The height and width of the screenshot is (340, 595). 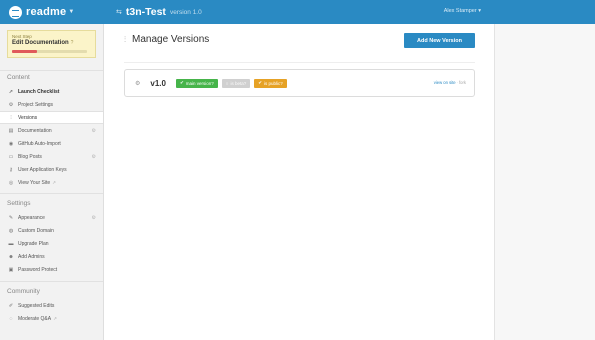 I want to click on edit-icon: ✐, so click(x=11, y=305).